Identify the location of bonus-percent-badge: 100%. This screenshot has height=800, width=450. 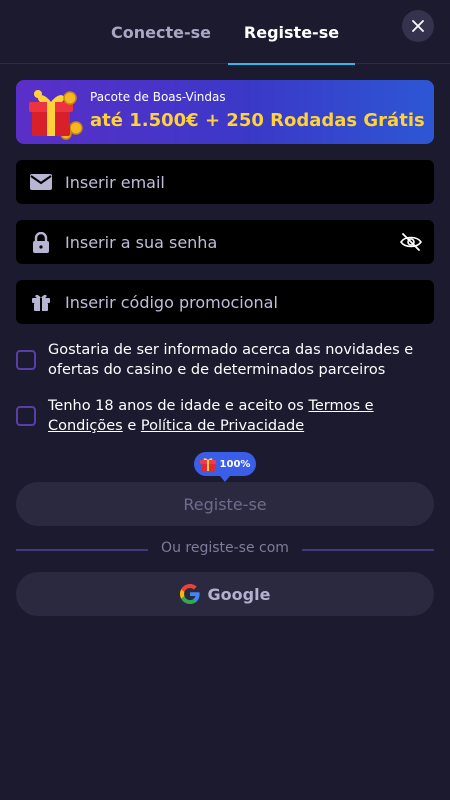
(225, 467).